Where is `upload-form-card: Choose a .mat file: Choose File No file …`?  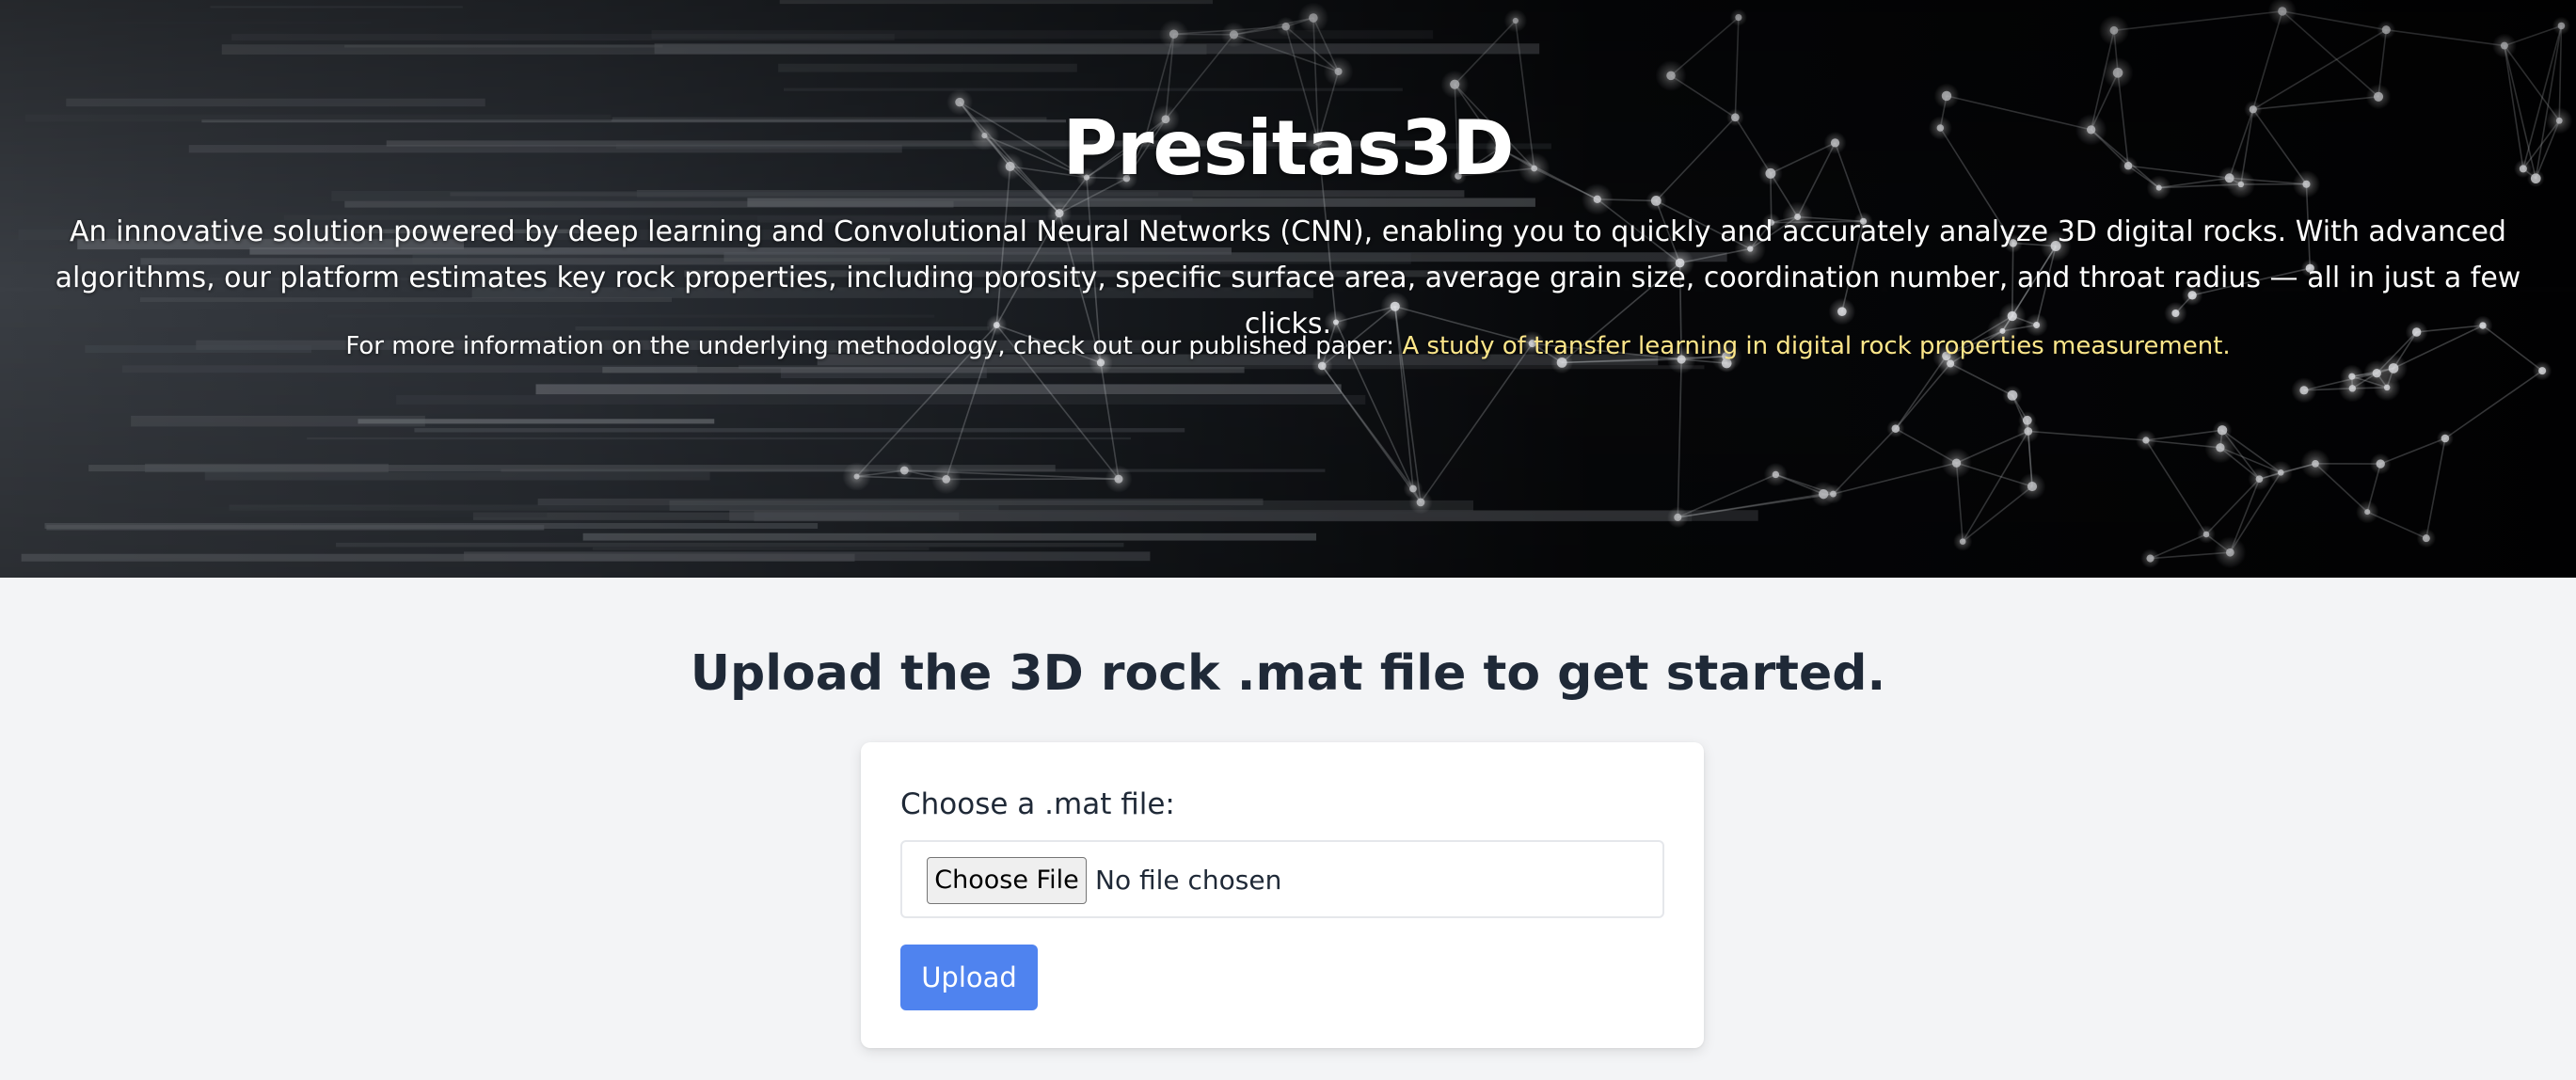
upload-form-card: Choose a .mat file: Choose File No file … is located at coordinates (1282, 895).